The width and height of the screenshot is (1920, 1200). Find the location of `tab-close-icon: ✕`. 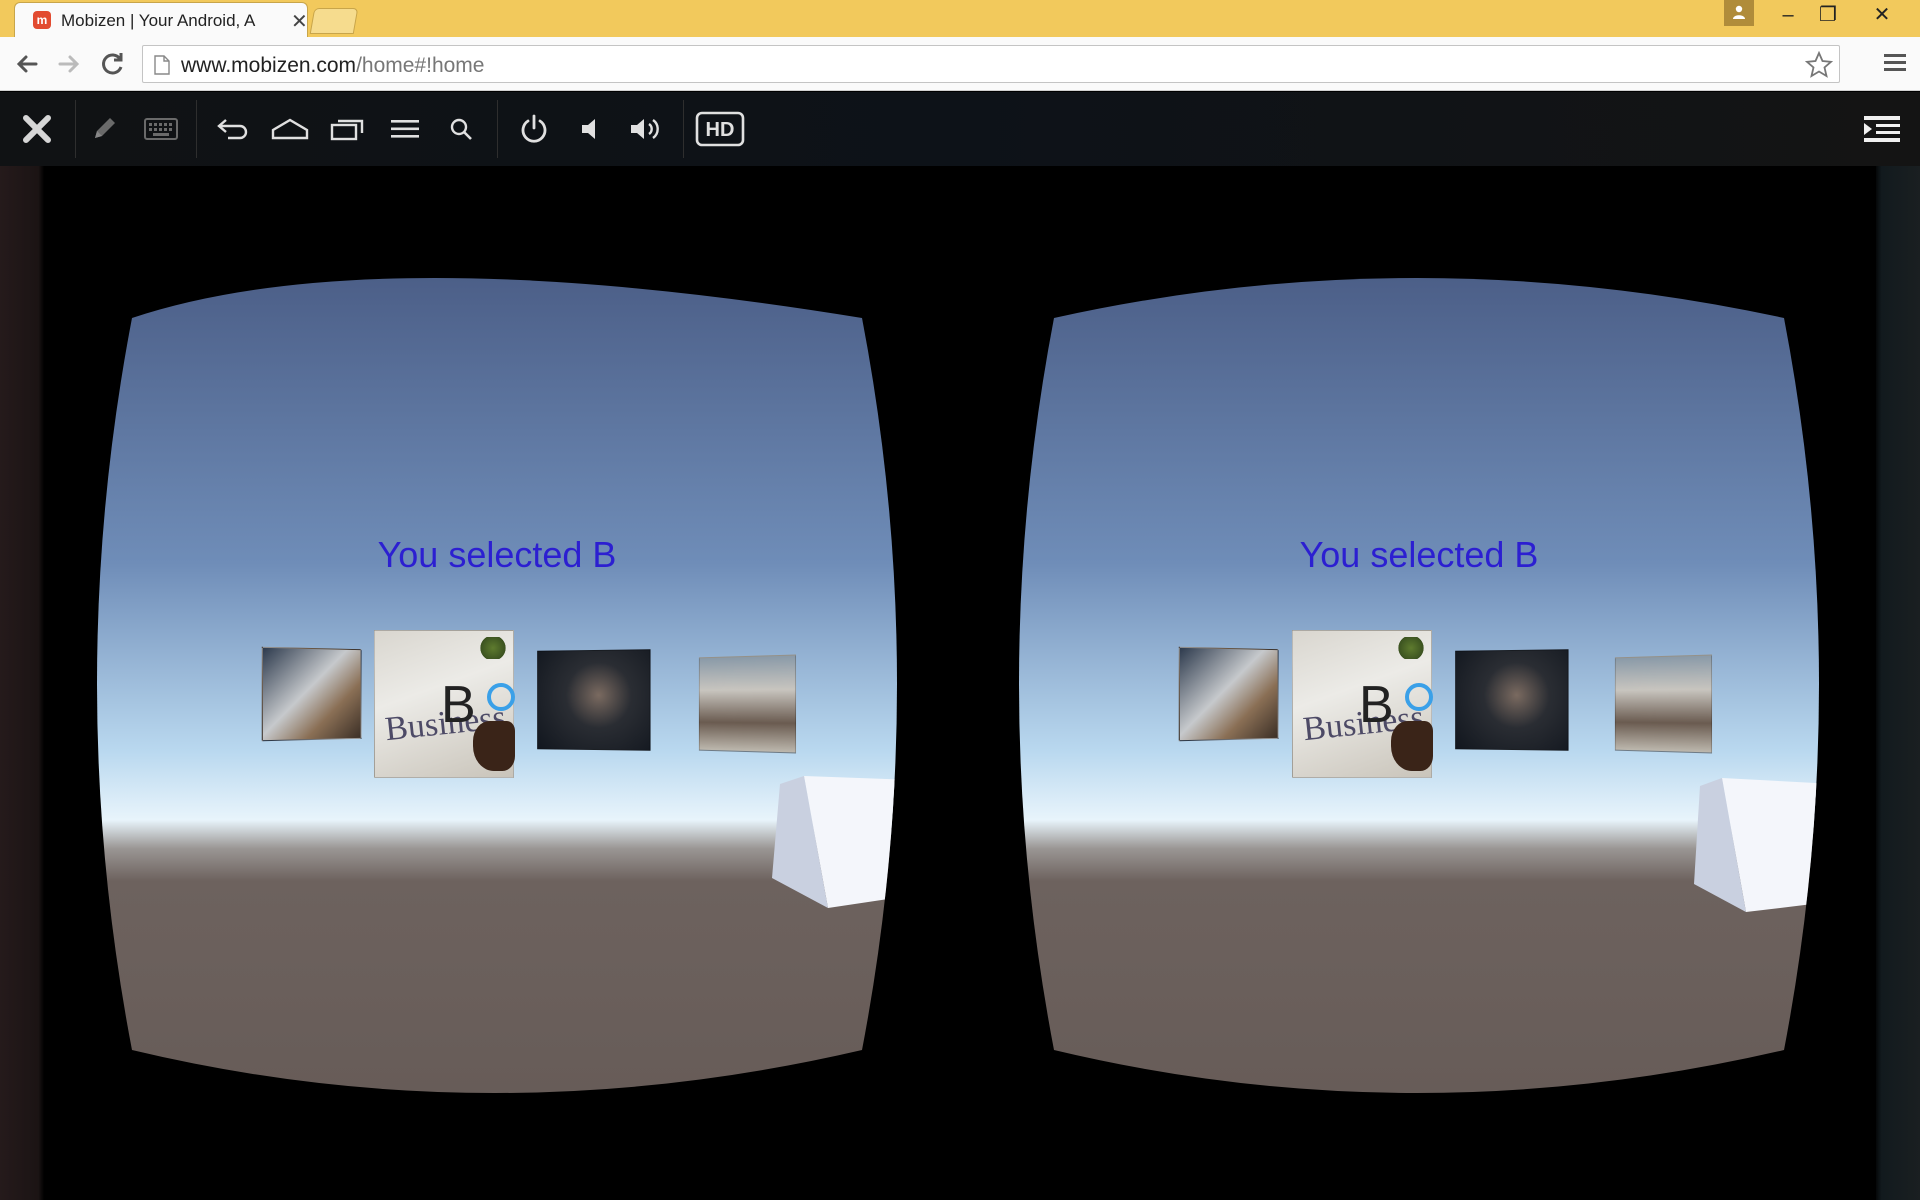

tab-close-icon: ✕ is located at coordinates (299, 21).